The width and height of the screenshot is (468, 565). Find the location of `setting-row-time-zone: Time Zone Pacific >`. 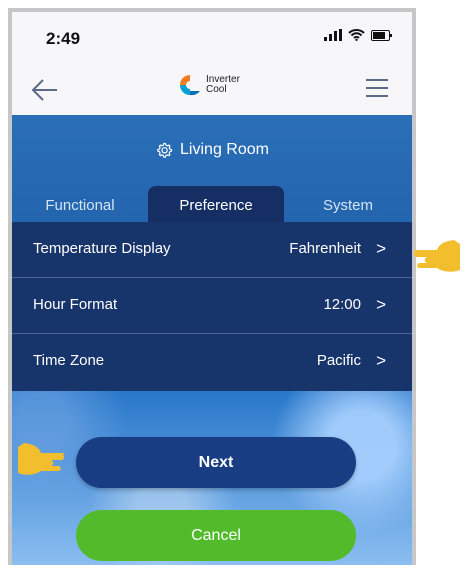

setting-row-time-zone: Time Zone Pacific > is located at coordinates (212, 361).